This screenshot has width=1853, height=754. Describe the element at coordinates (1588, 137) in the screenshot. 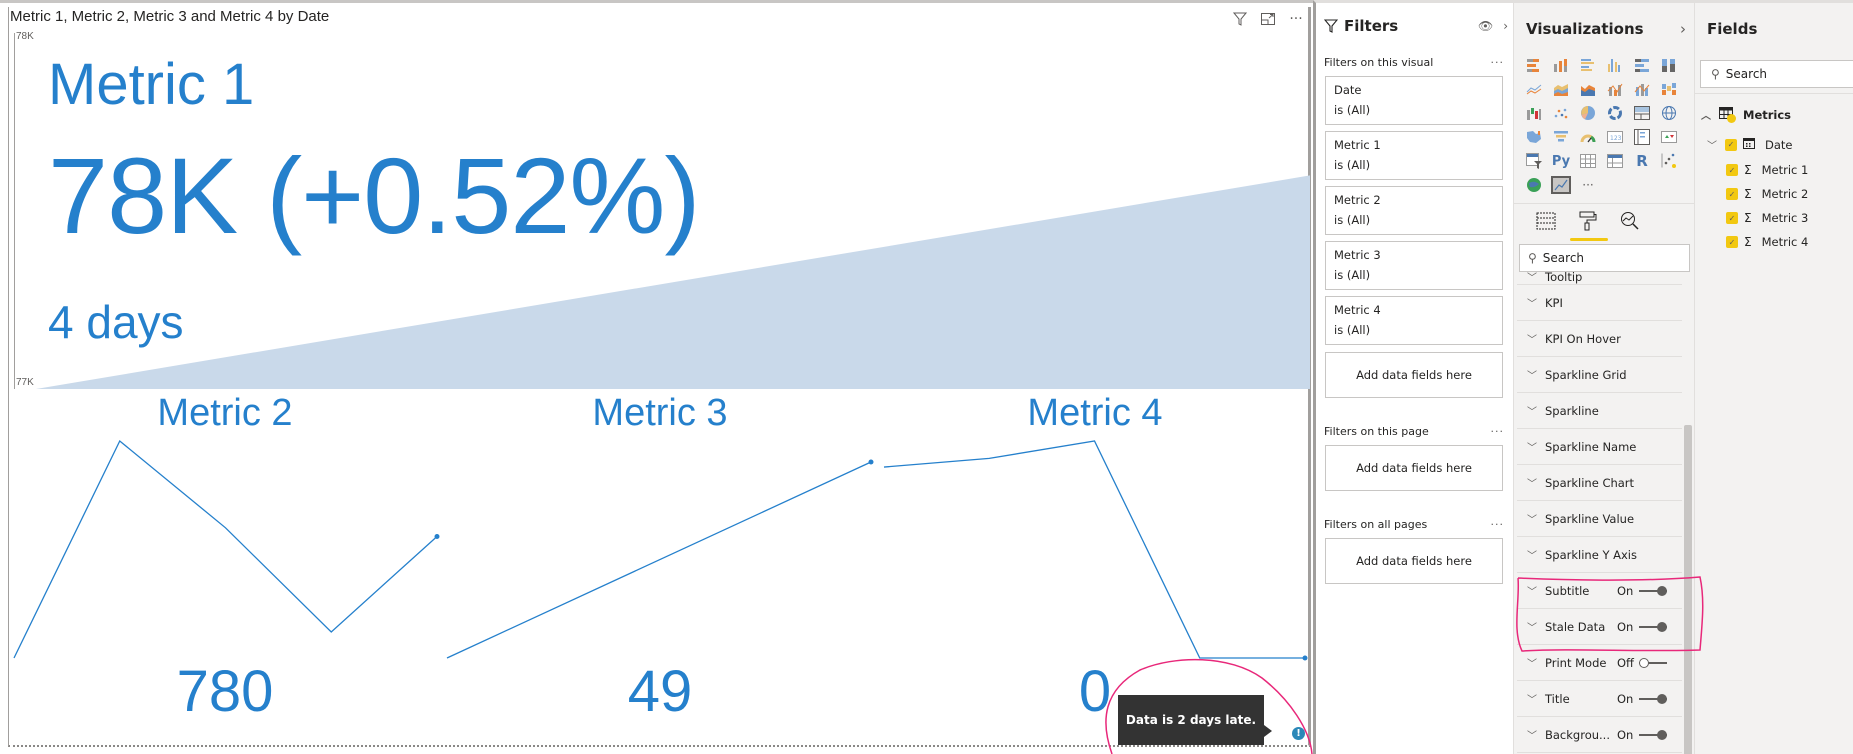

I see `gauge-icon` at that location.